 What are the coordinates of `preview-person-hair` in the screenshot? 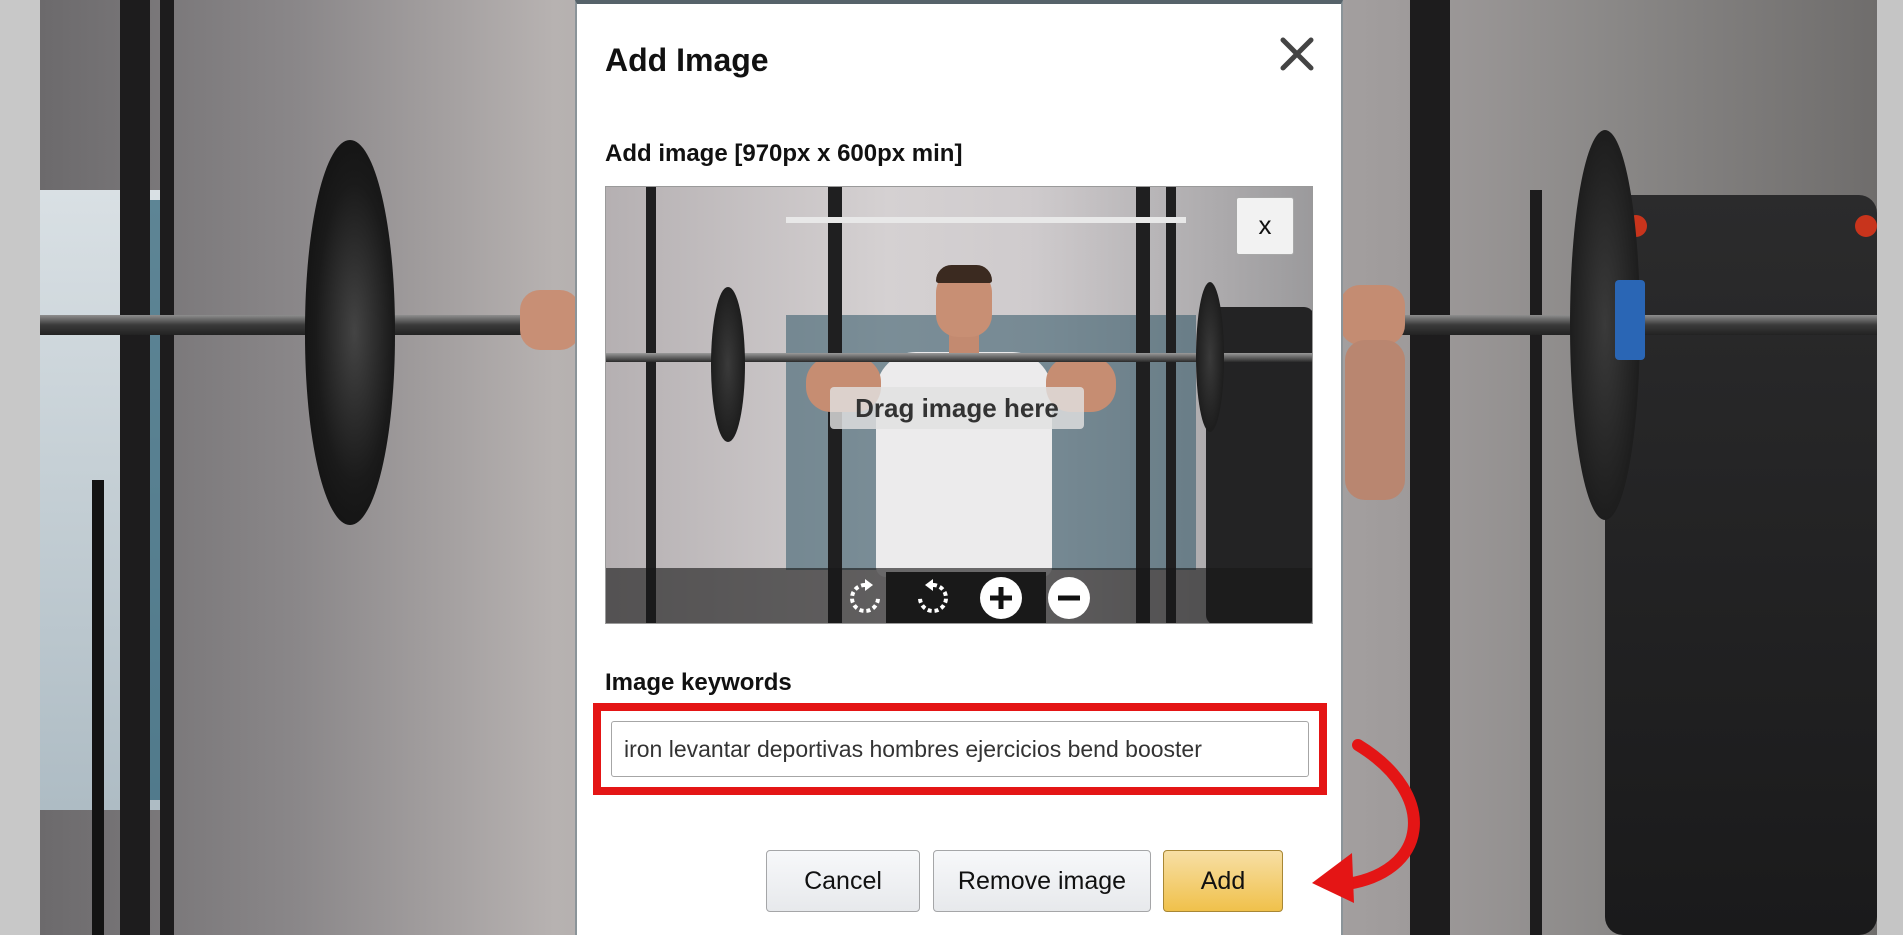 It's located at (964, 274).